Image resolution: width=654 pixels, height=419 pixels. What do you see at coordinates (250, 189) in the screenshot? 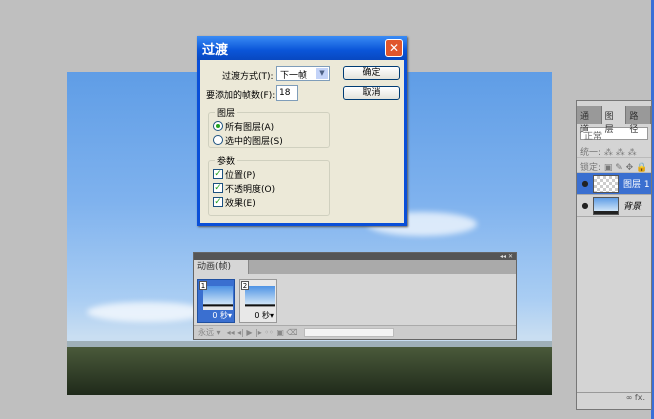
I see `opacity-label: 不透明度(O)` at bounding box center [250, 189].